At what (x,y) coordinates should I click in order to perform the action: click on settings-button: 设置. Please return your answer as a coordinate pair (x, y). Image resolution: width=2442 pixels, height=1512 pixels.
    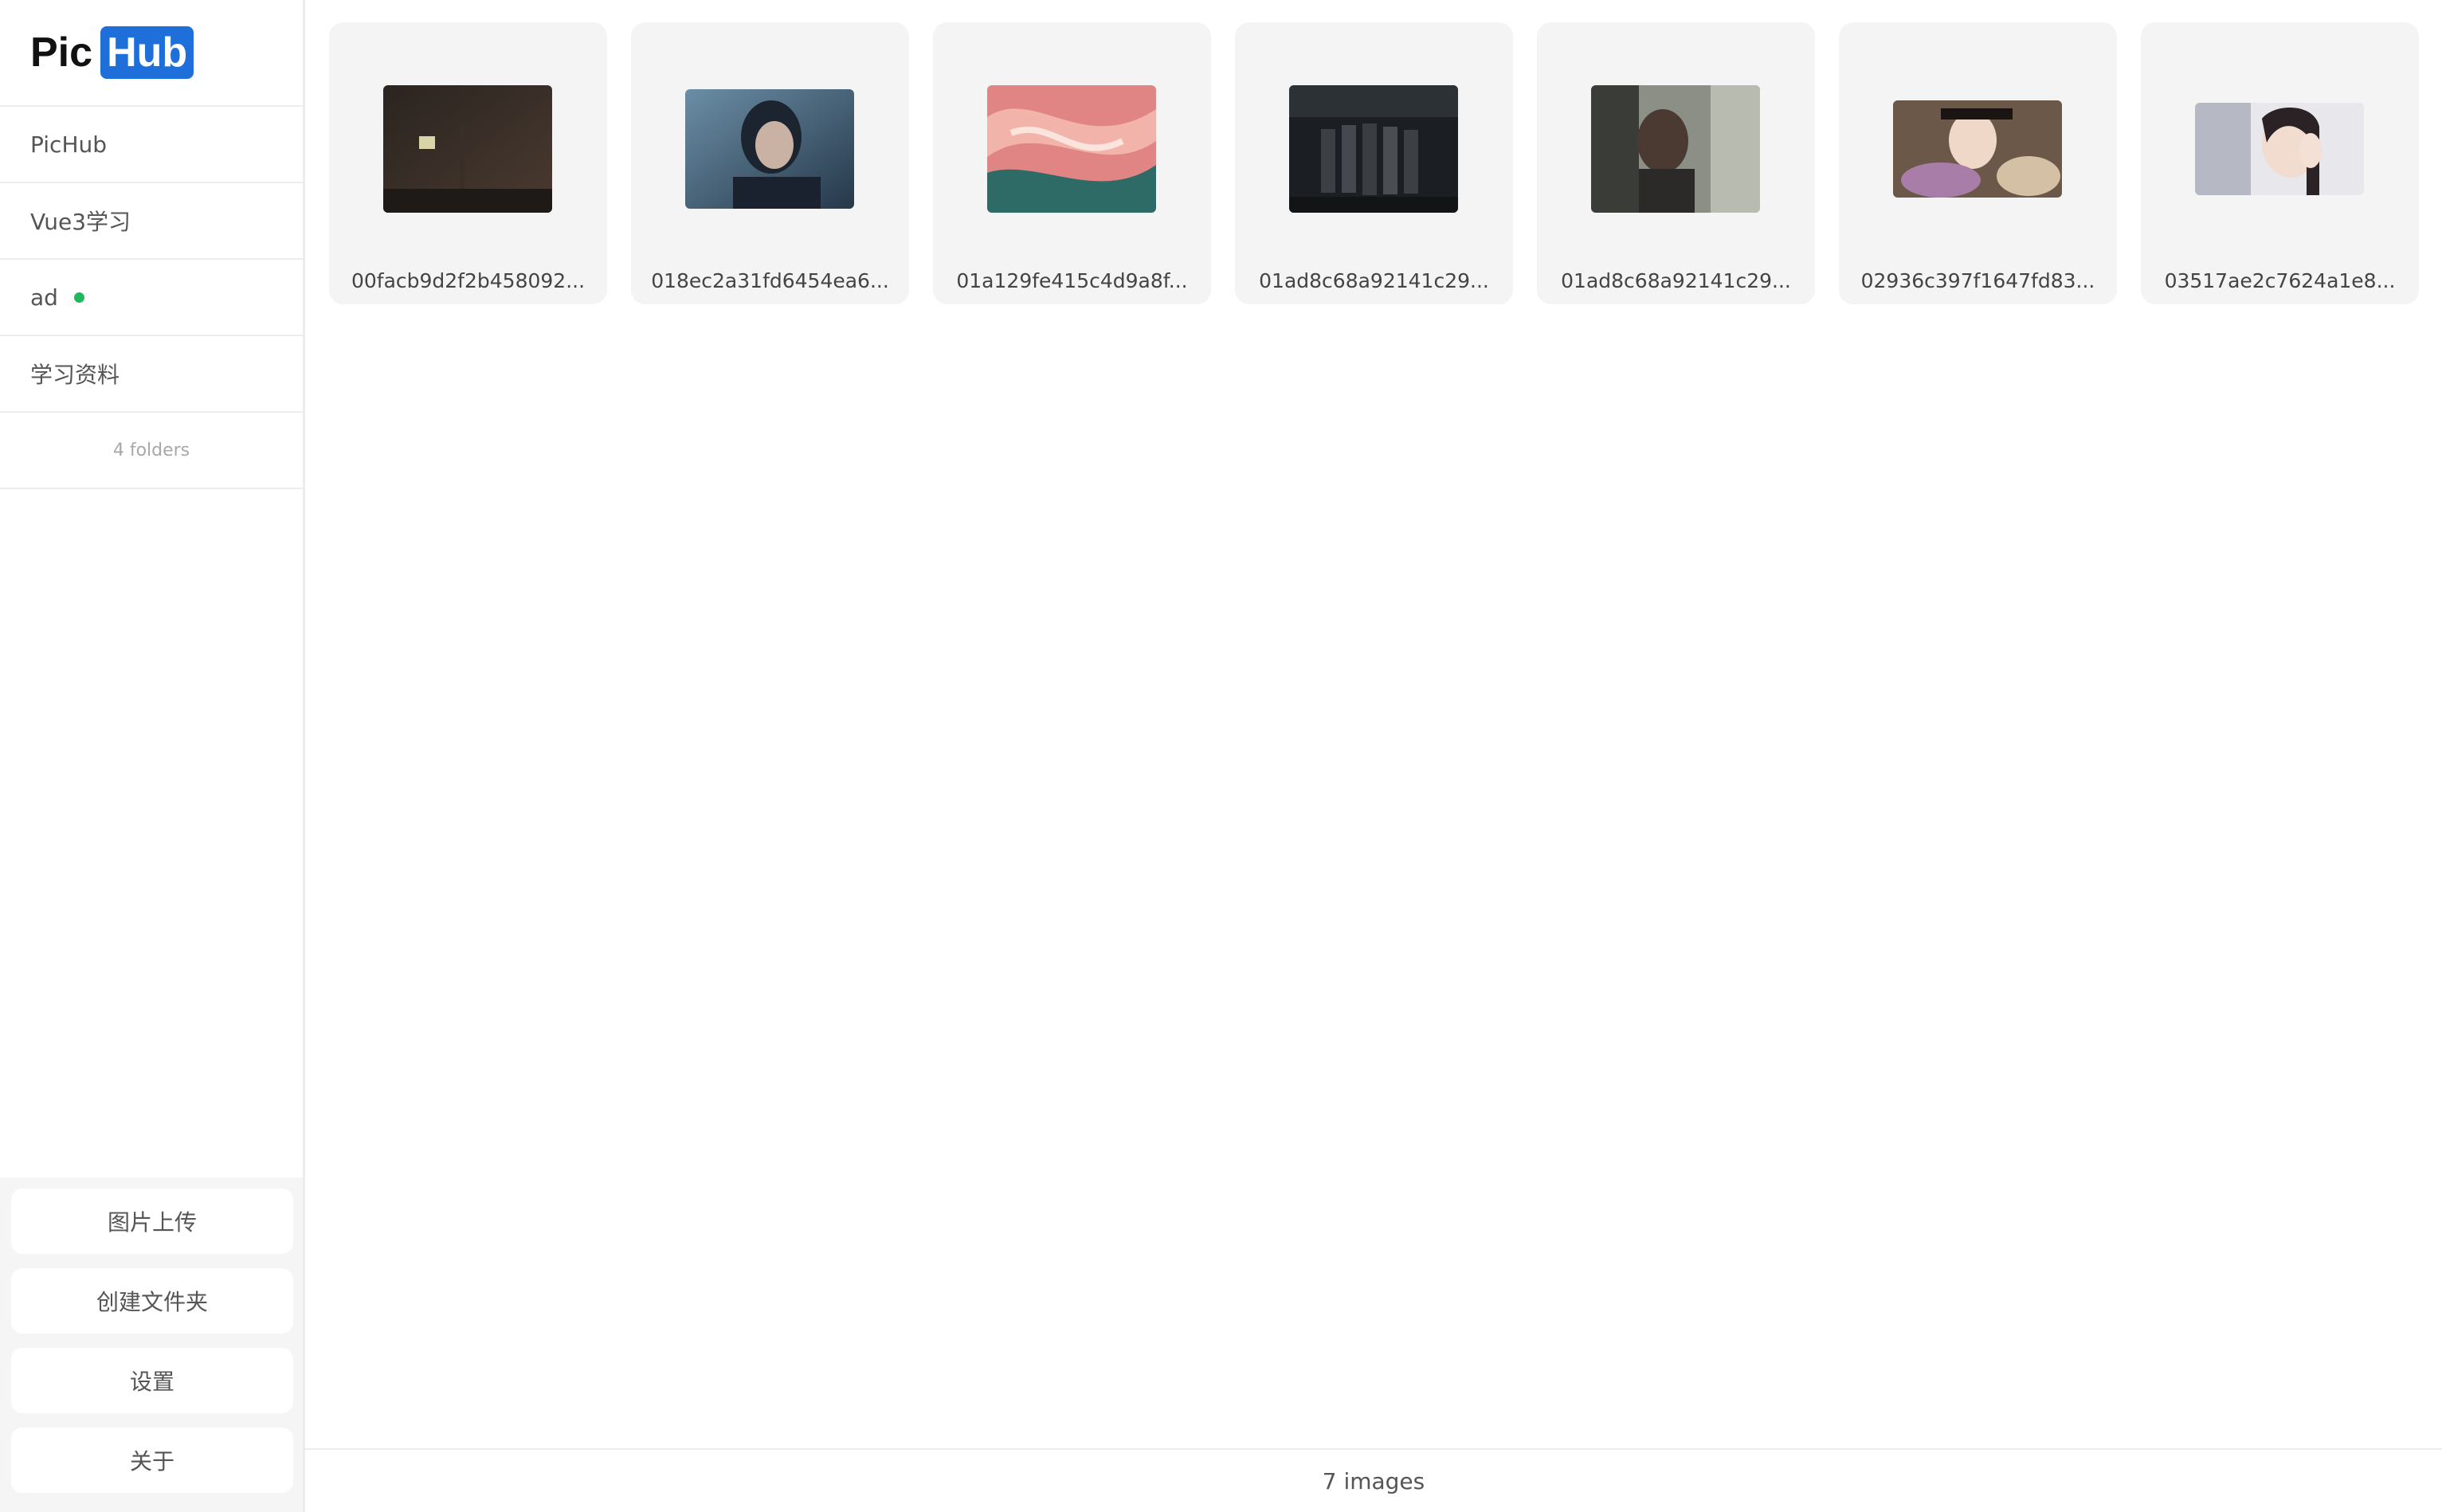
    Looking at the image, I should click on (152, 1381).